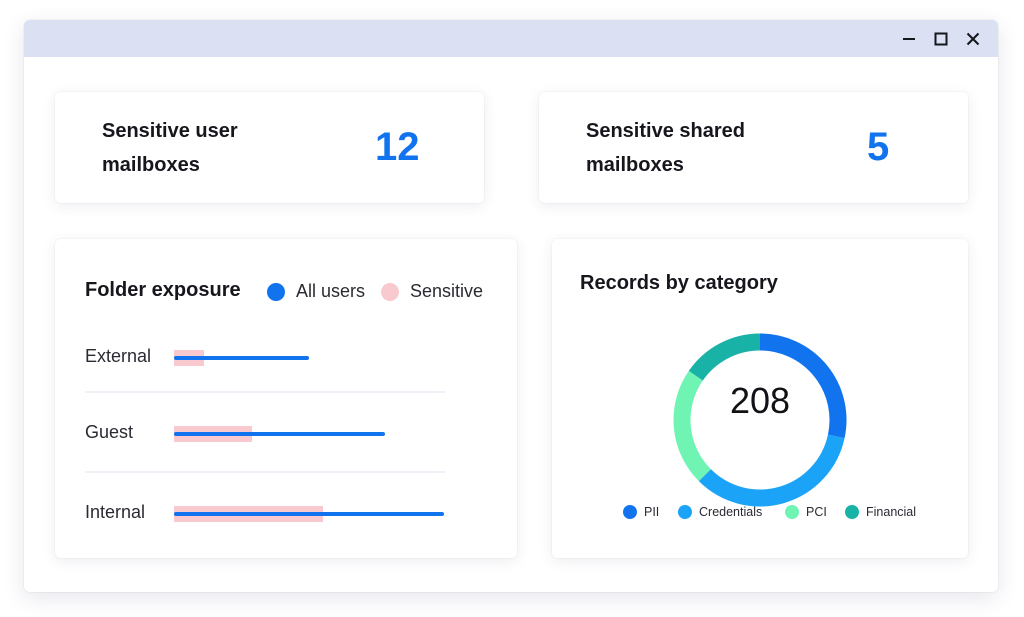 Image resolution: width=1024 pixels, height=617 pixels. I want to click on donut-slice-financial, so click(724, 357).